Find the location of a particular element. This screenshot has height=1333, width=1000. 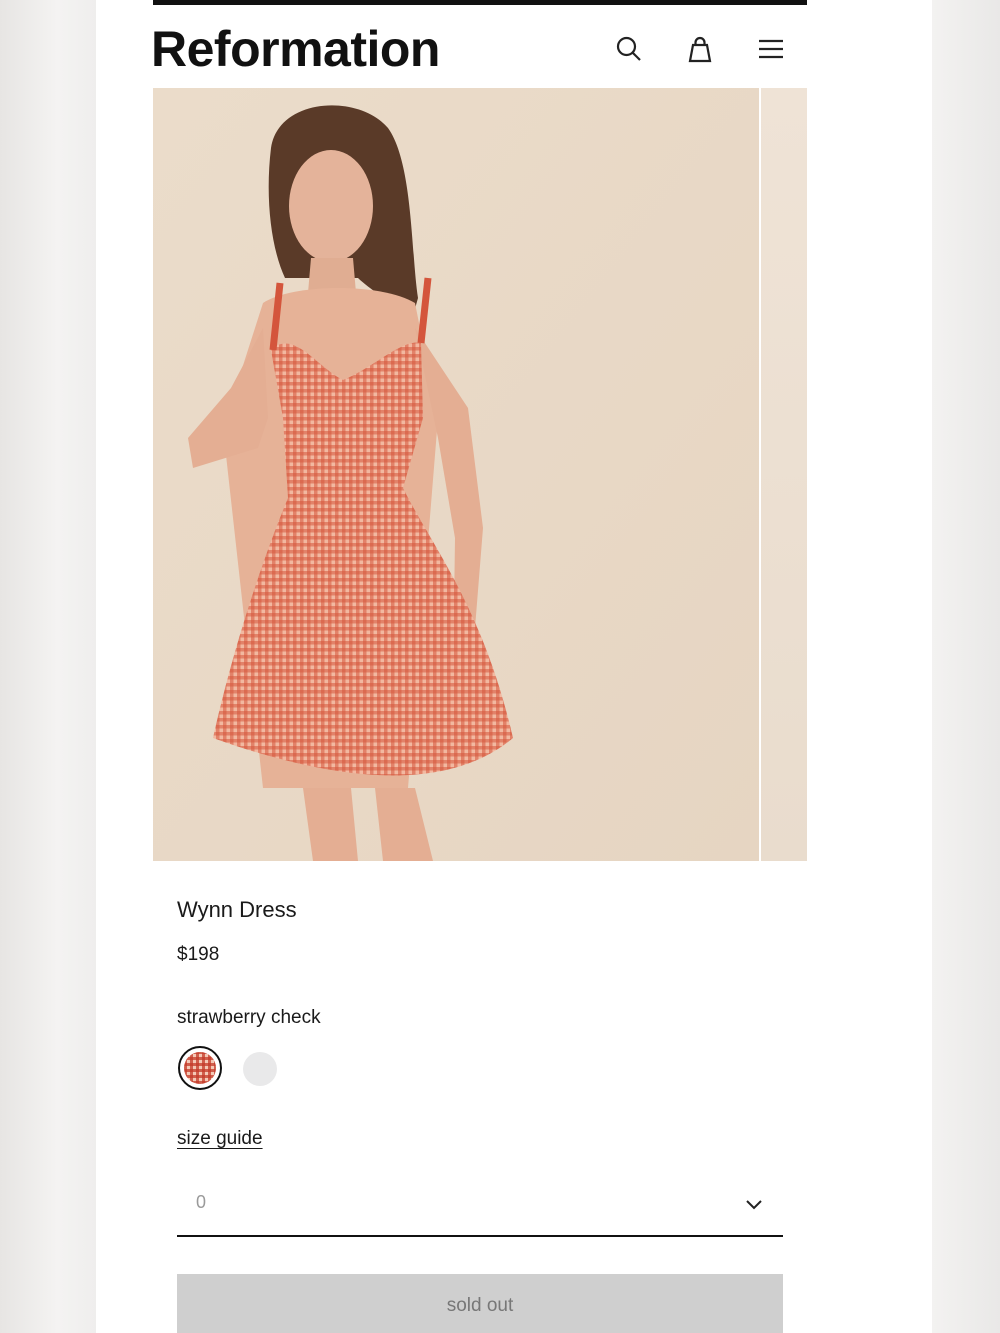

swatch-pattern is located at coordinates (200, 1068).